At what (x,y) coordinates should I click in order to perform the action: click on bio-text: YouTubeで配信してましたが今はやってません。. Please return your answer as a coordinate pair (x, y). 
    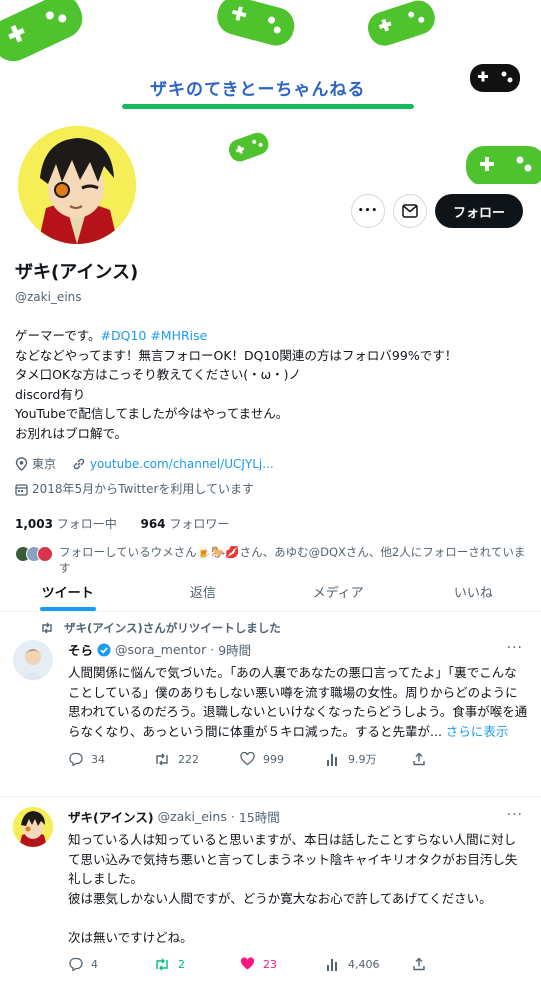
    Looking at the image, I should click on (152, 413).